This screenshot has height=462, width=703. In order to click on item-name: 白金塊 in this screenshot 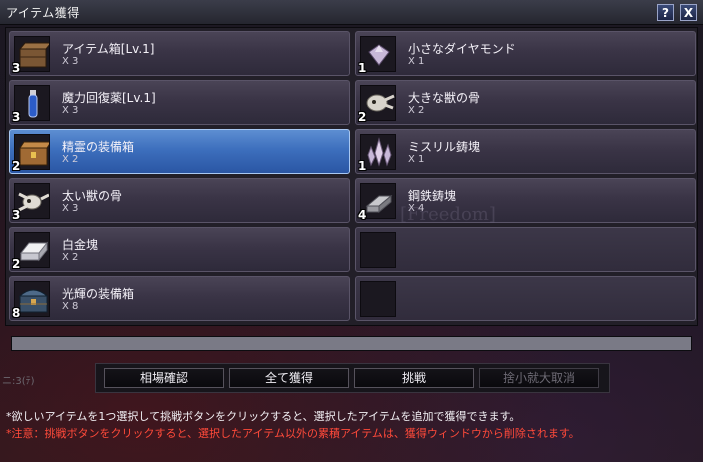, I will do `click(80, 245)`.